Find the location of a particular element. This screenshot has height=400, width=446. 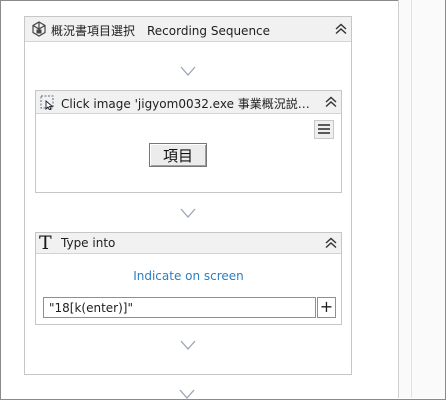

target-image-preview: 項目 is located at coordinates (178, 155).